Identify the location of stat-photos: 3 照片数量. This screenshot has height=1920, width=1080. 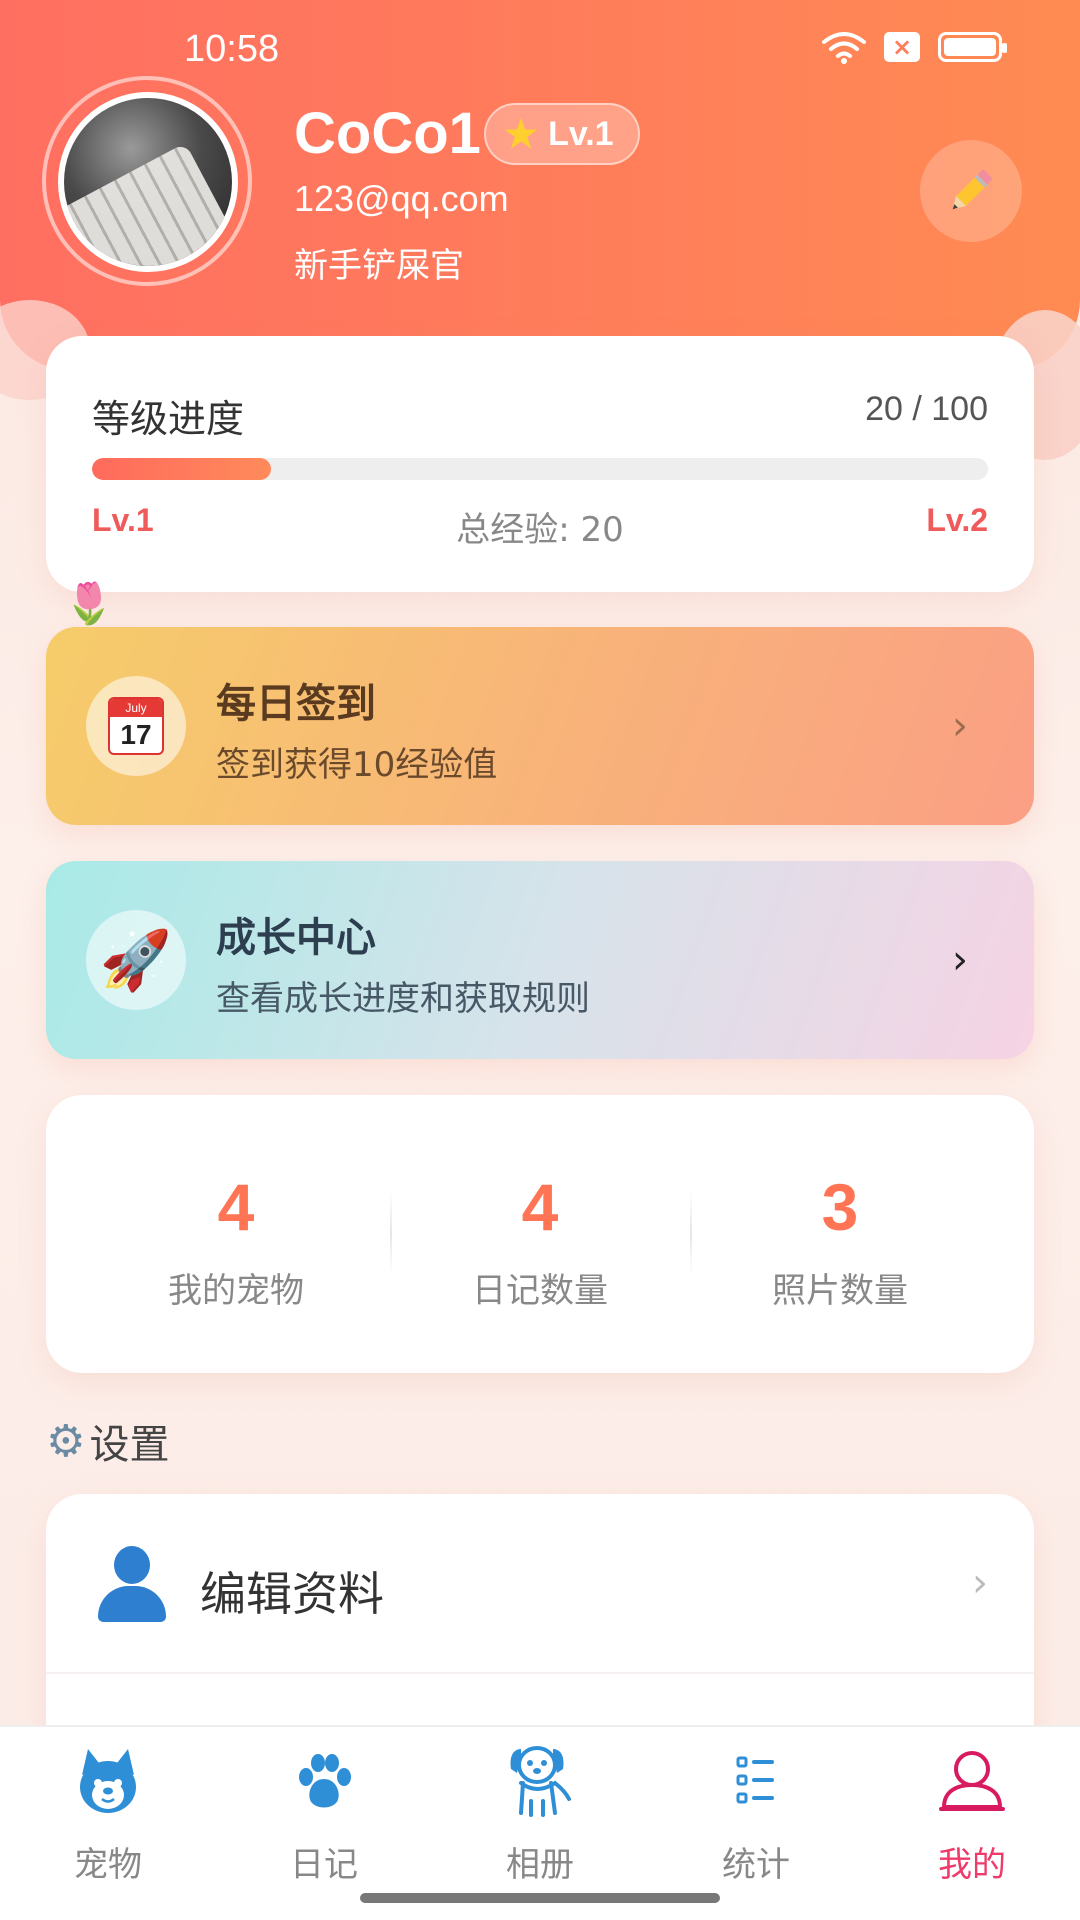
(840, 1234).